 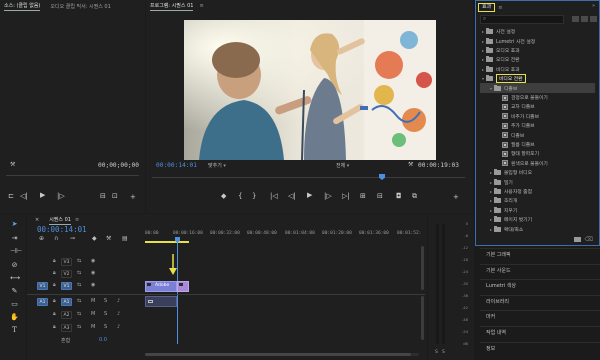 What do you see at coordinates (125, 239) in the screenshot?
I see `captions-icon: ▤` at bounding box center [125, 239].